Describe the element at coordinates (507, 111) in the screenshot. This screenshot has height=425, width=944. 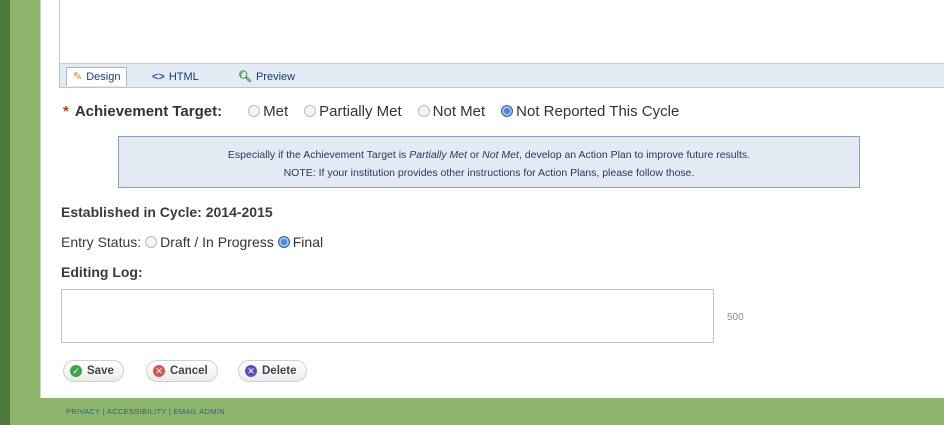
I see `radio-not-reported-dot` at that location.